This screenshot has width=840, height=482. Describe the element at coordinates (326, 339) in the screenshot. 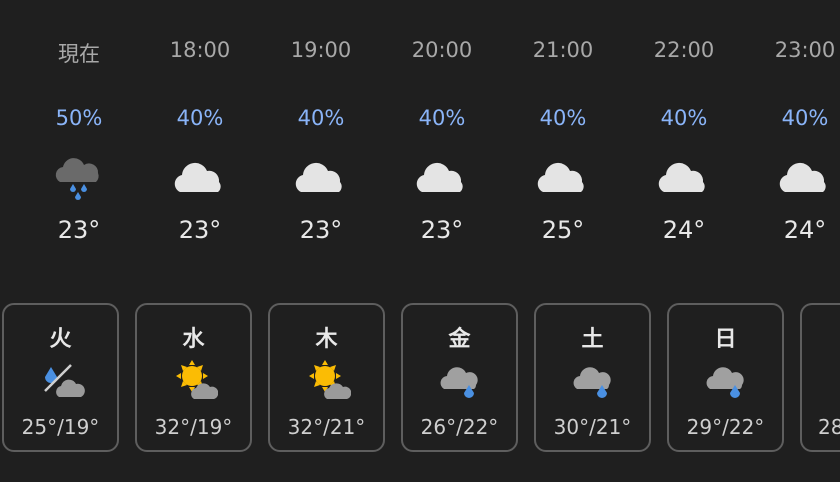

I see `day-name: 木` at that location.